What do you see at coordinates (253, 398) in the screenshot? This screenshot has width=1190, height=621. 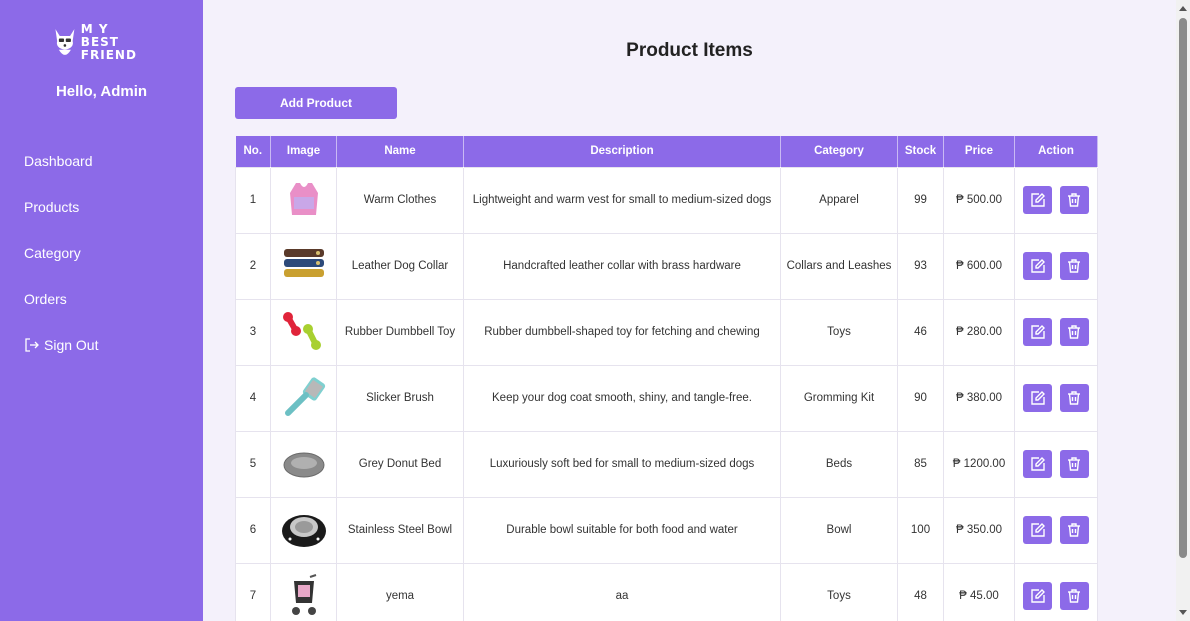 I see `cell-no: 4` at bounding box center [253, 398].